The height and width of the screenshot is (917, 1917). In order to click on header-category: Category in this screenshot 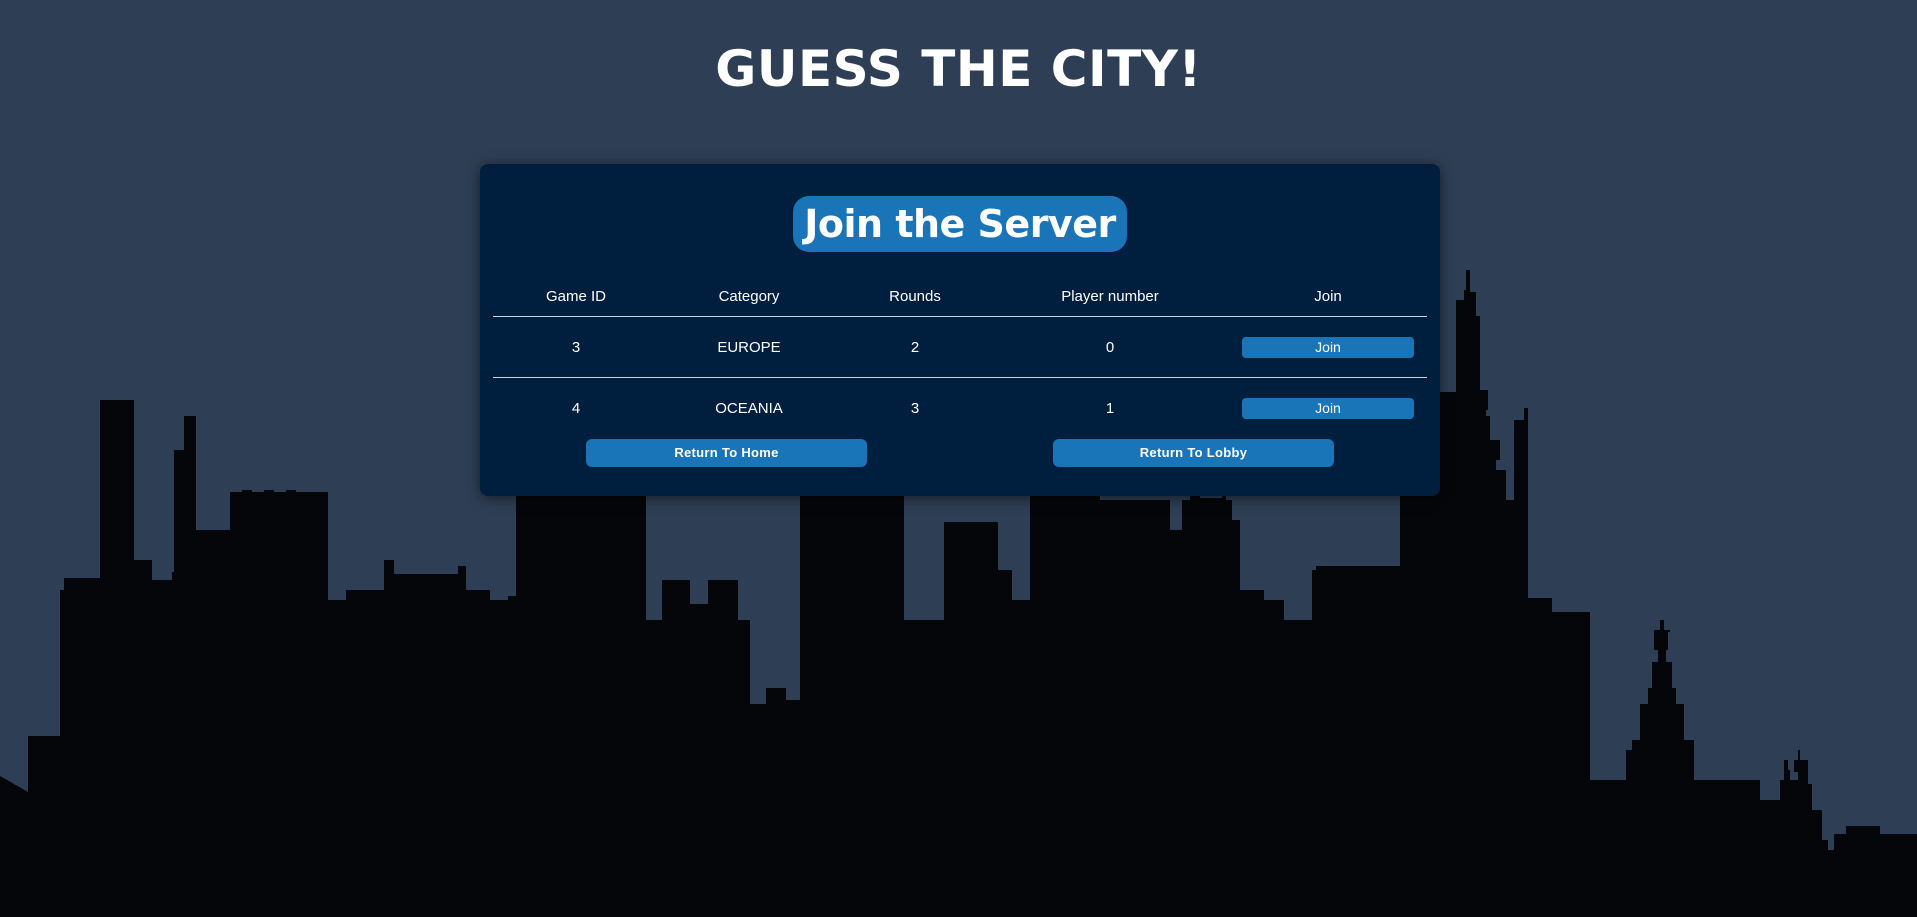, I will do `click(749, 296)`.